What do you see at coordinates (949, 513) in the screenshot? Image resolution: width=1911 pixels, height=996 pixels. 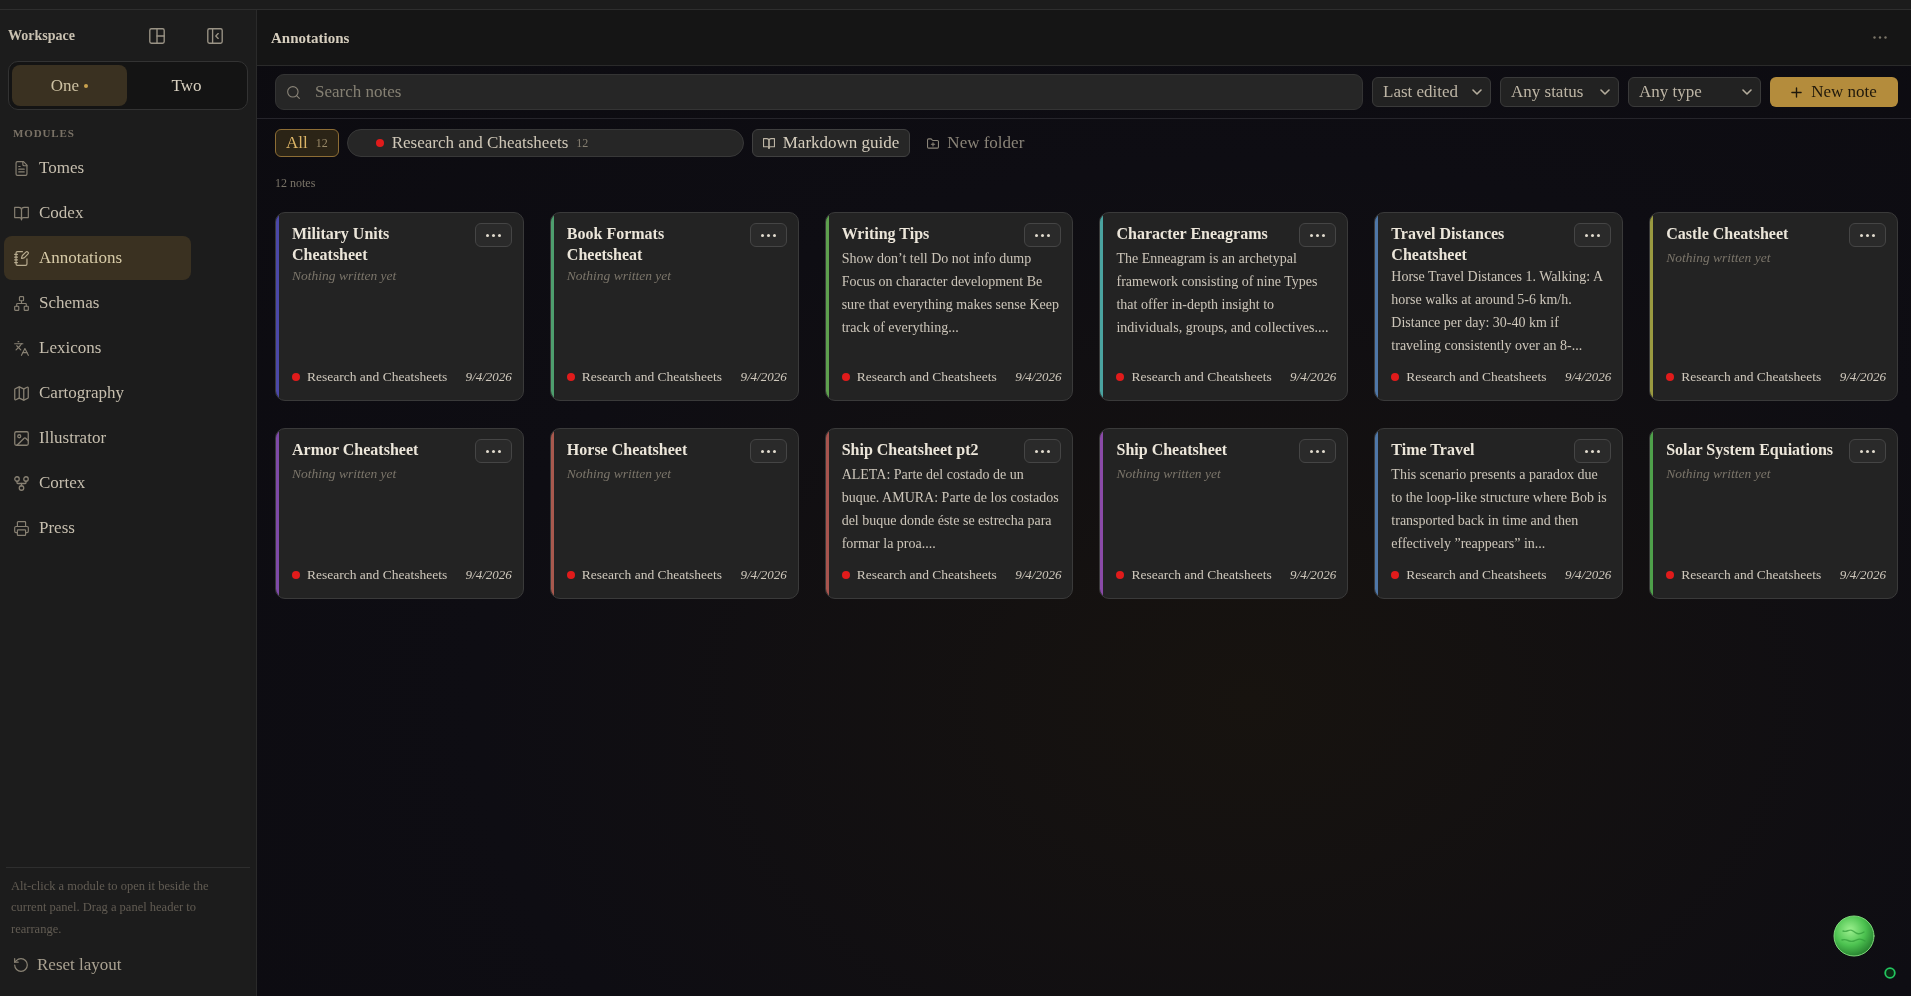 I see `note-card: Ship Cheatsheet pt2 ALETA: Parte del costado de un buque. AMURA: Parte de los costados del buque donde éste se estrecha para formar la proa.... Research and Cheatsheets 9/4/2026` at bounding box center [949, 513].